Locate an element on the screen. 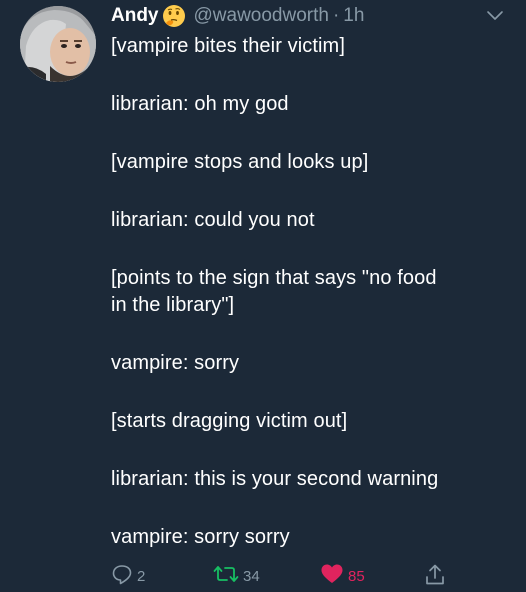 The image size is (526, 592). chevron-down-icon is located at coordinates (495, 16).